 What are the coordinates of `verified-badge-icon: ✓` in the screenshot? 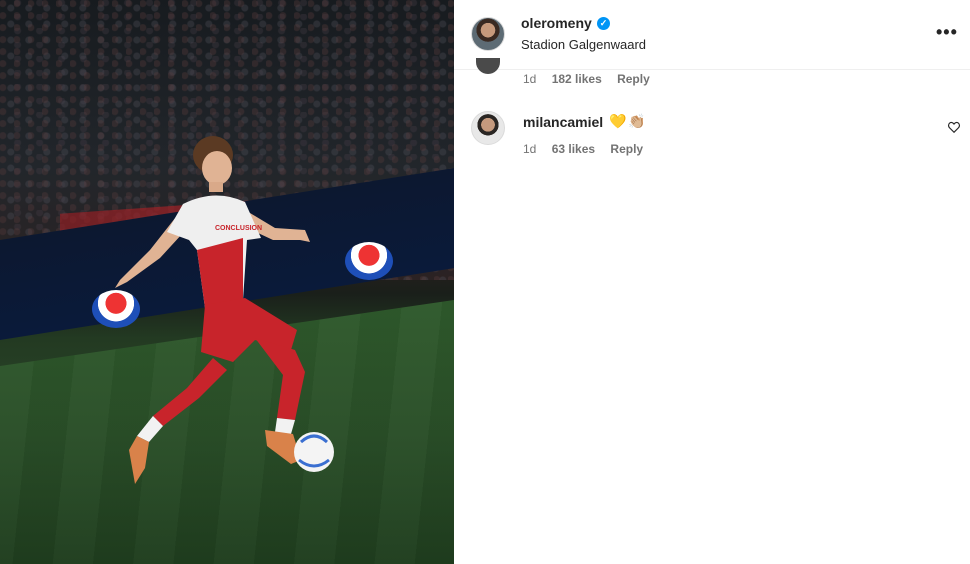 It's located at (603, 23).